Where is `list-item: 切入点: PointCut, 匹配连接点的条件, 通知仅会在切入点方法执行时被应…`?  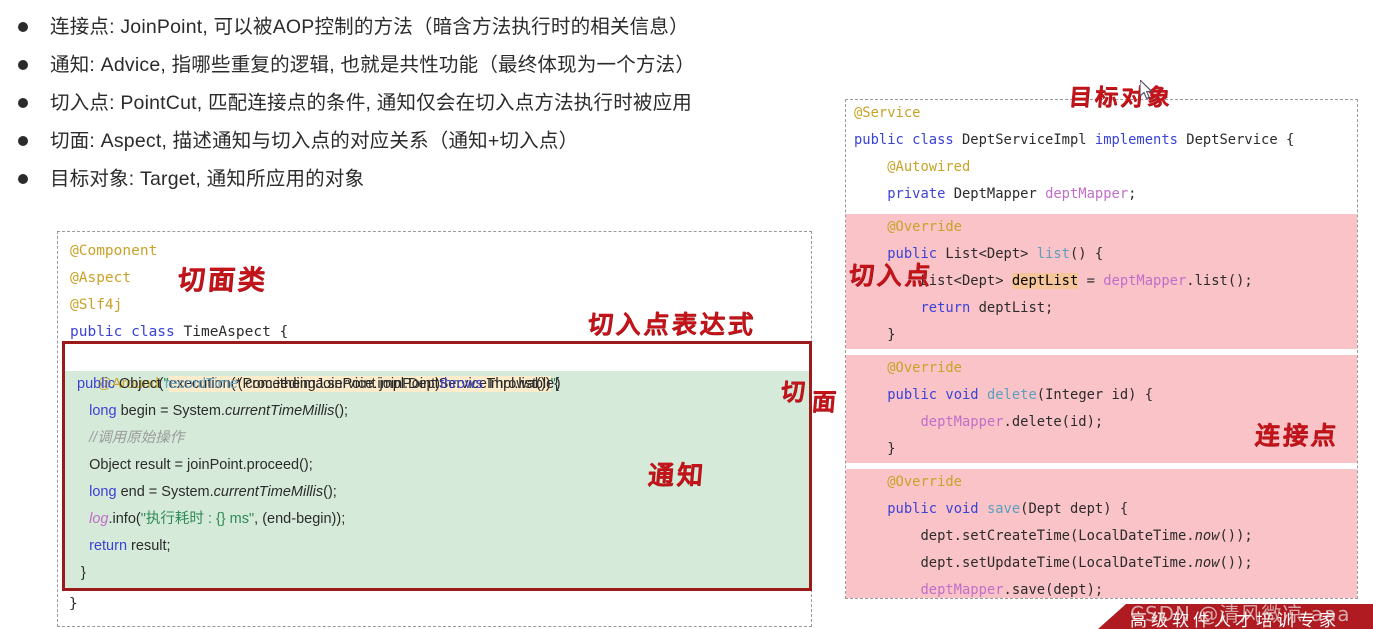 list-item: 切入点: PointCut, 匹配连接点的条件, 通知仅会在切入点方法执行时被应… is located at coordinates (428, 105).